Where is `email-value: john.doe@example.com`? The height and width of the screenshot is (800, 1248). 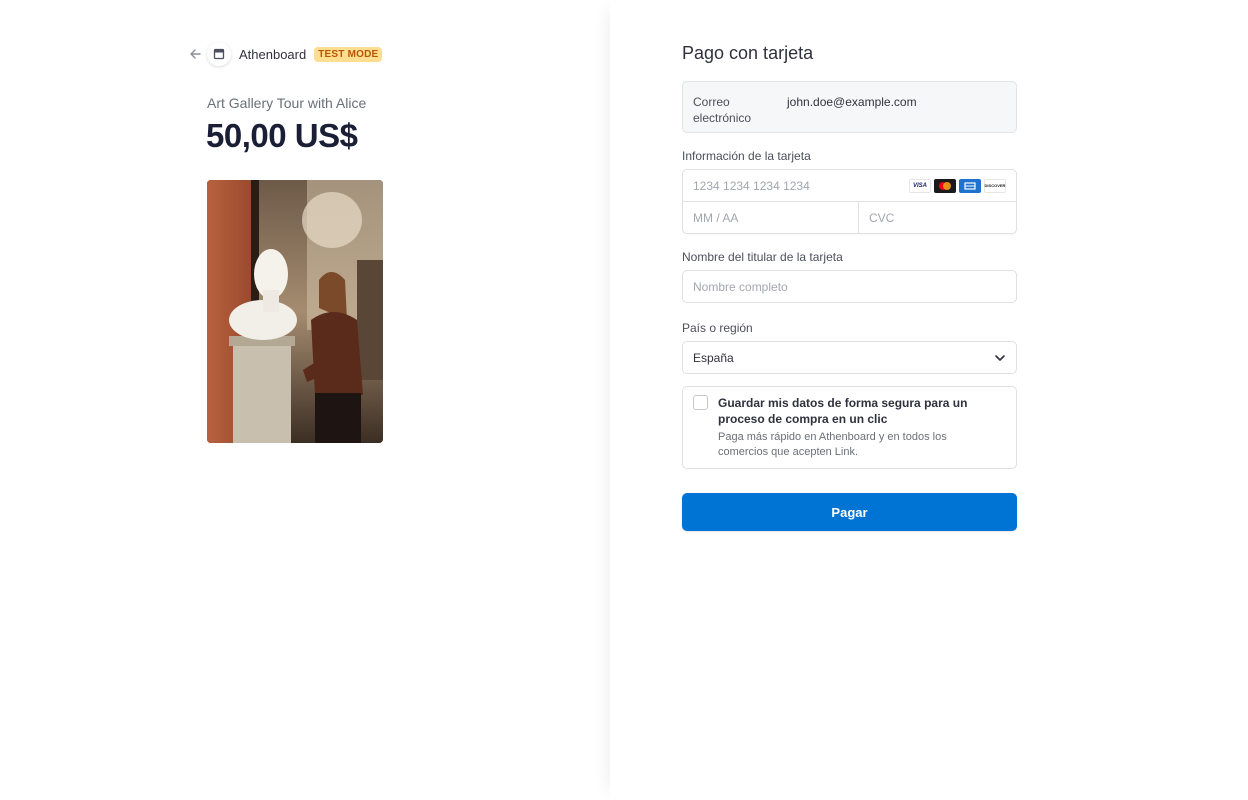
email-value: john.doe@example.com is located at coordinates (852, 102).